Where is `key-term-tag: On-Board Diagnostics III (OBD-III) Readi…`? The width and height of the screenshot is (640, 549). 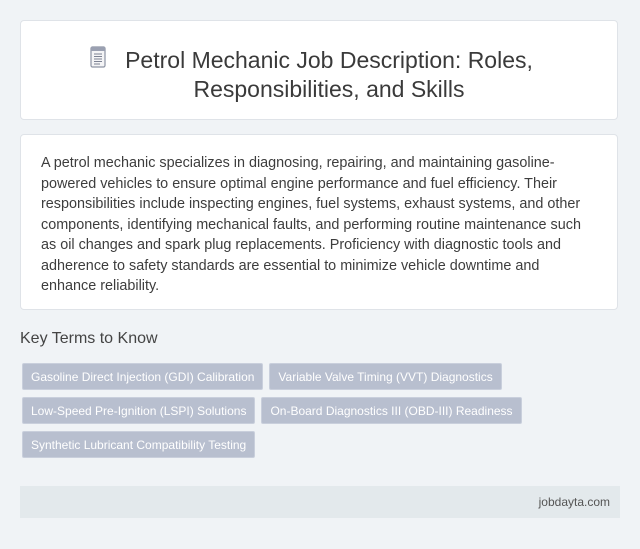 key-term-tag: On-Board Diagnostics III (OBD-III) Readi… is located at coordinates (391, 410).